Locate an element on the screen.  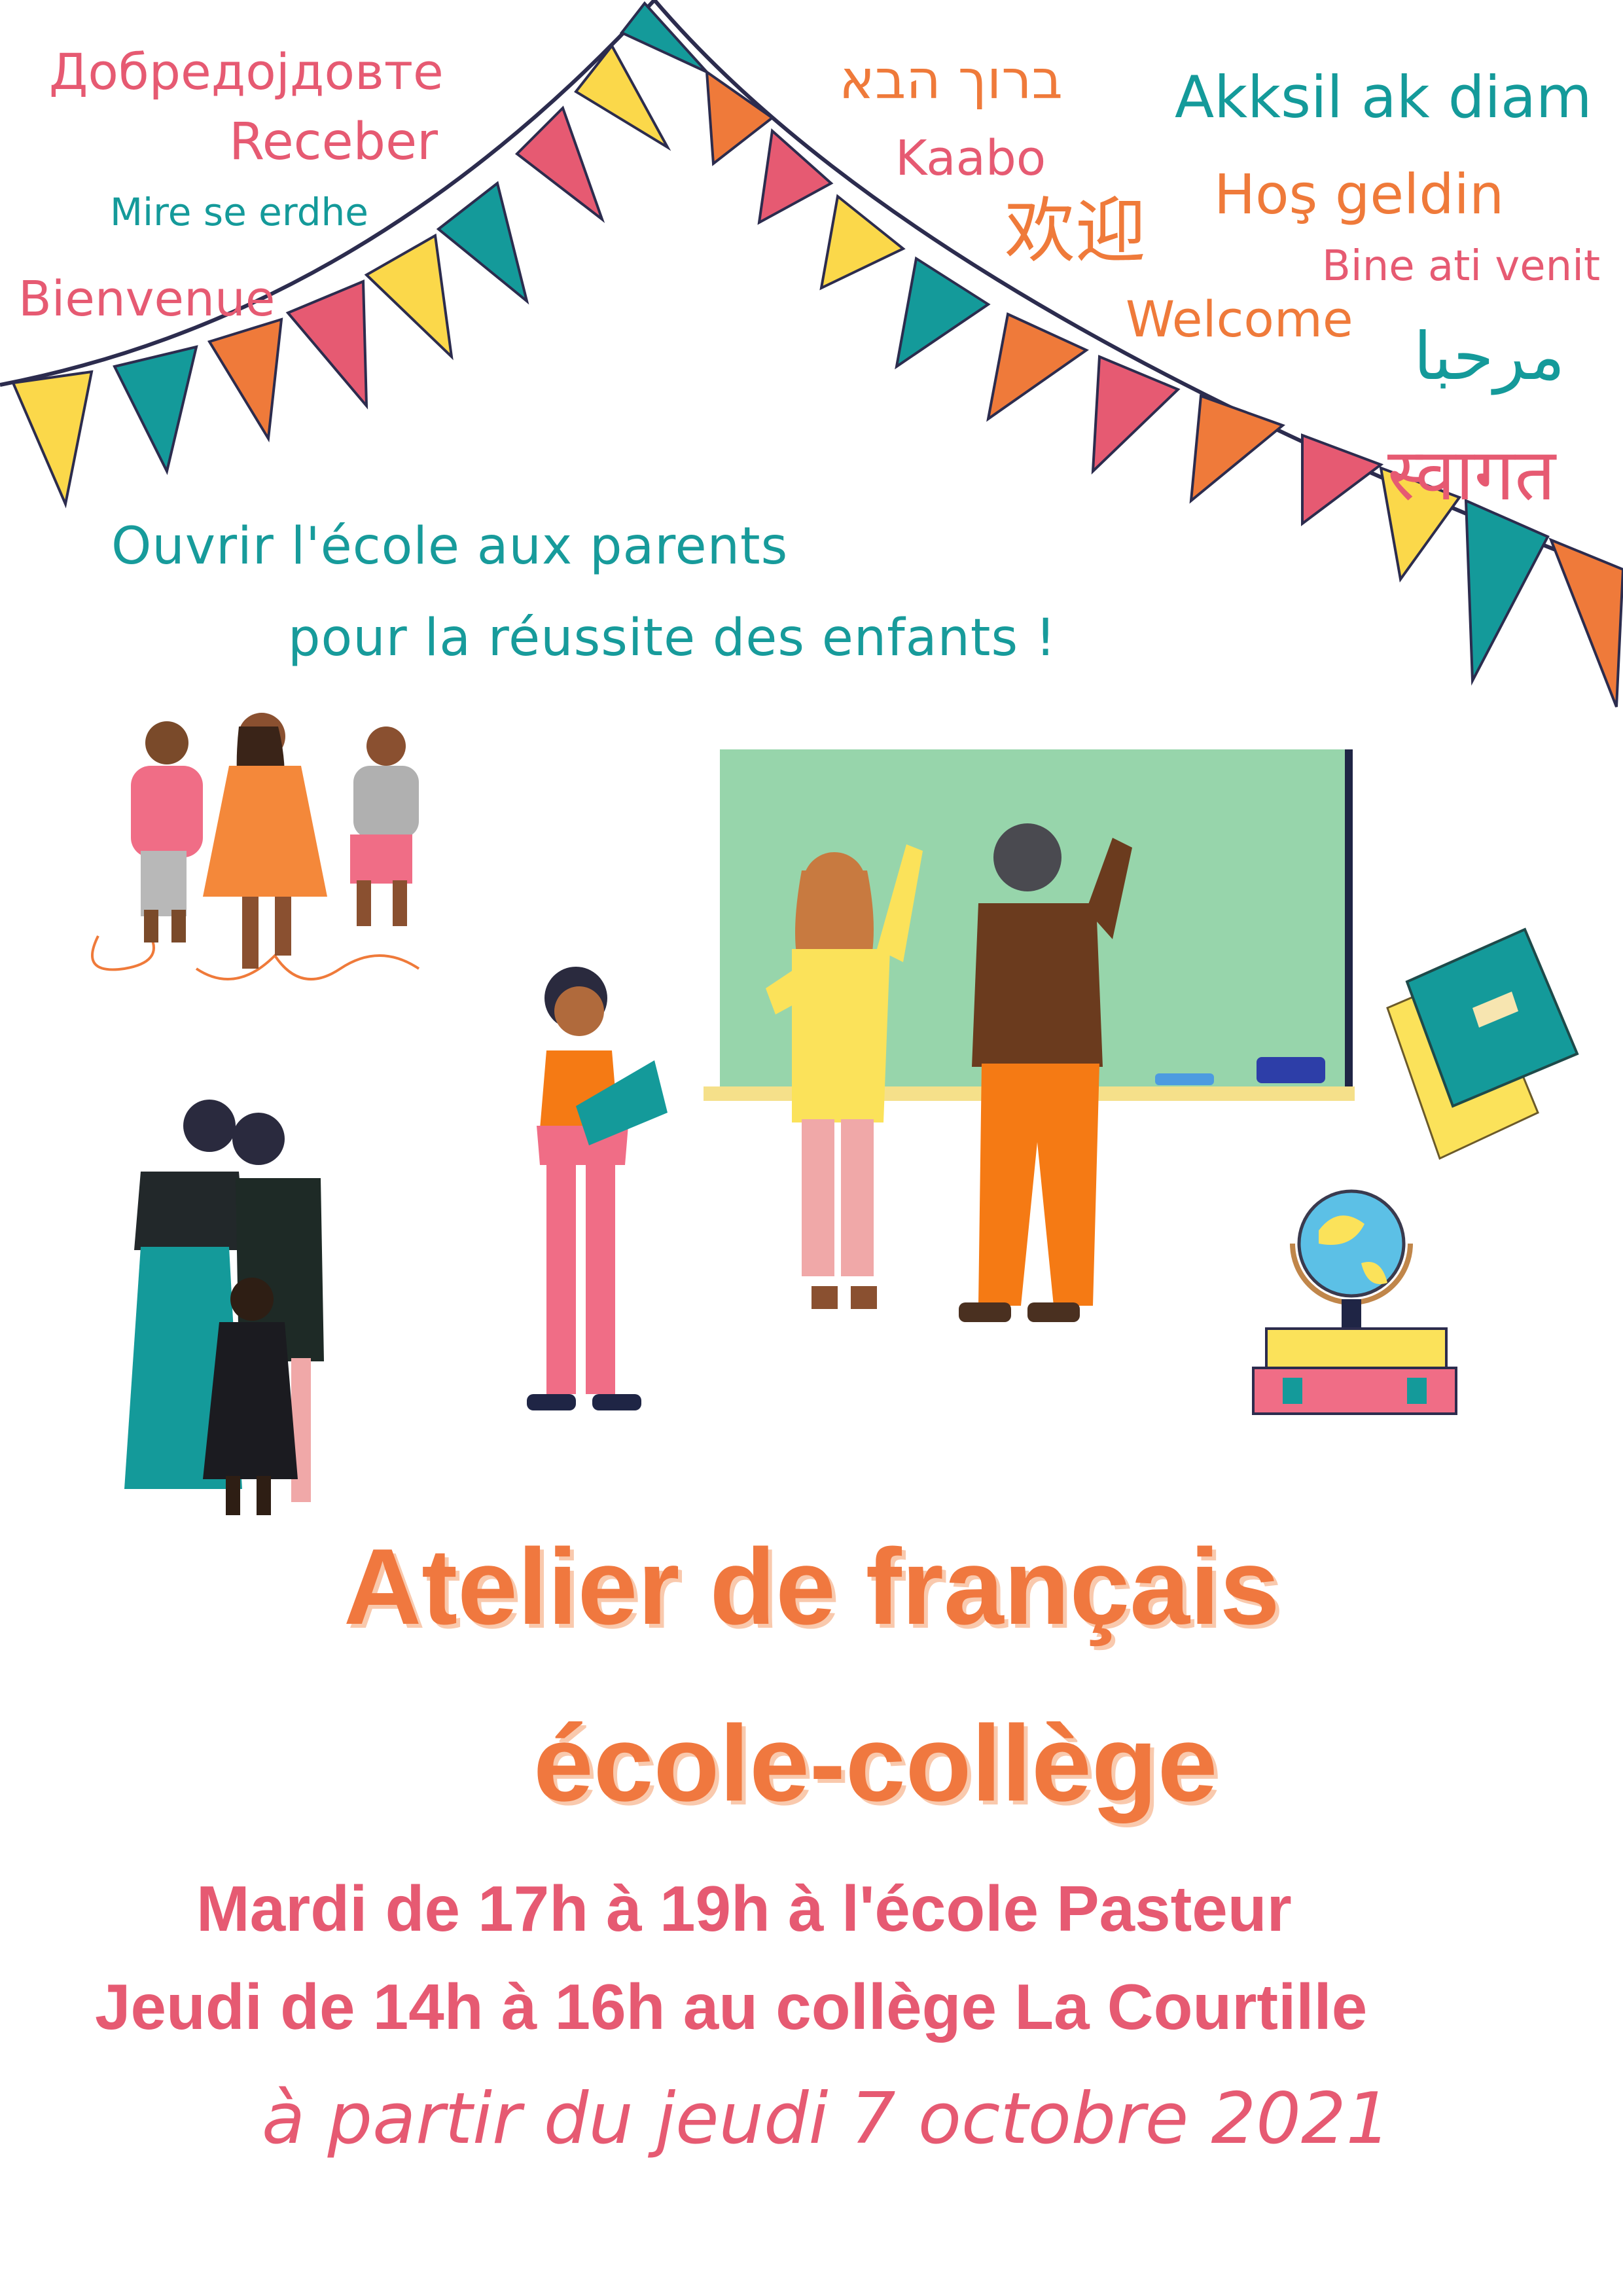
welcome-wolof: Akksil ak diam is located at coordinates (1383, 97).